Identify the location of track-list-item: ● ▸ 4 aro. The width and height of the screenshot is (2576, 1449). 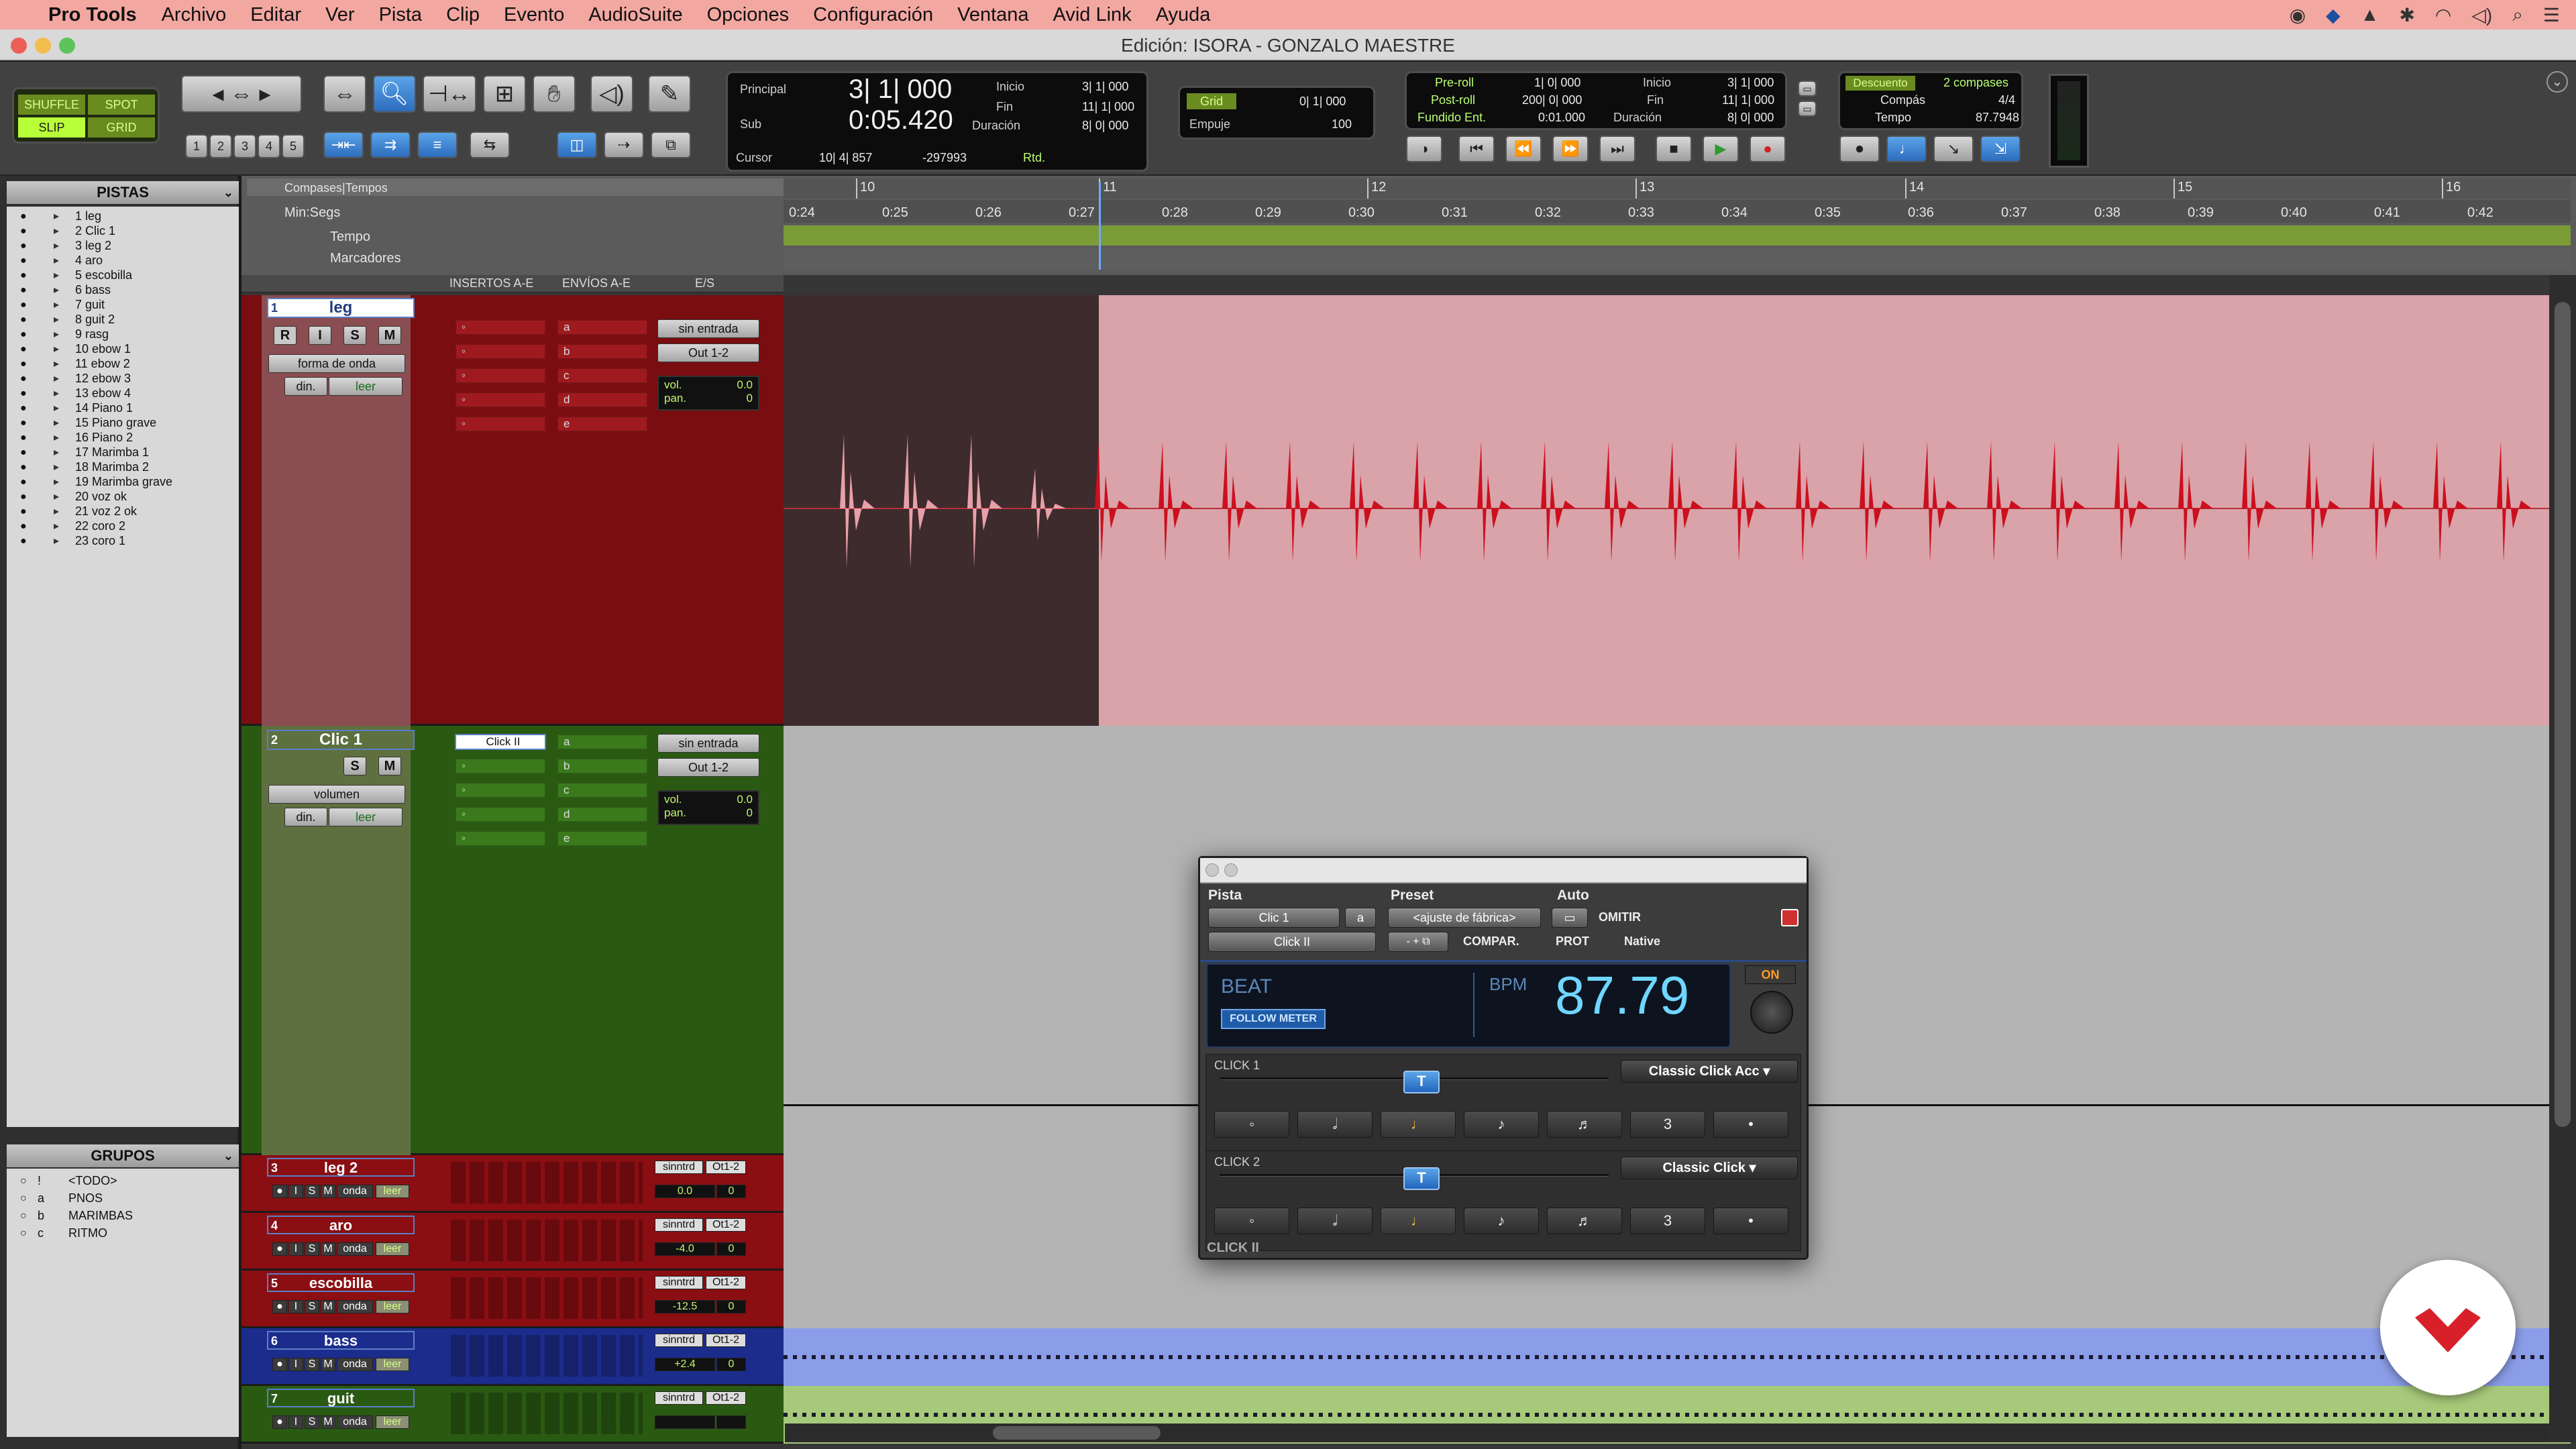
(123, 261).